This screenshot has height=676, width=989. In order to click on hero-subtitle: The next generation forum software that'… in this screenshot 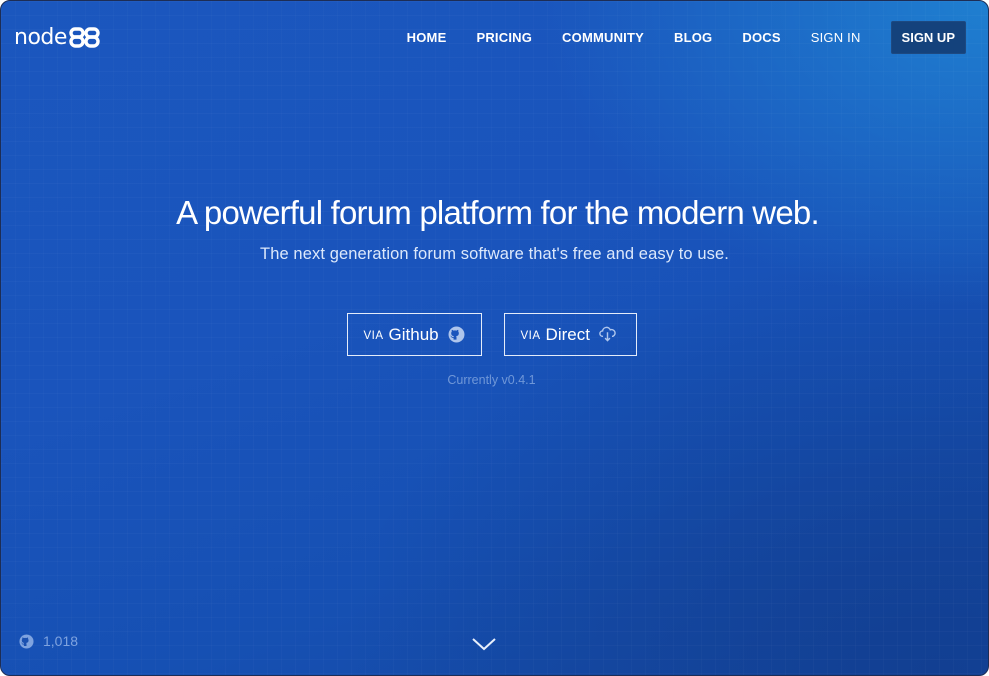, I will do `click(494, 254)`.